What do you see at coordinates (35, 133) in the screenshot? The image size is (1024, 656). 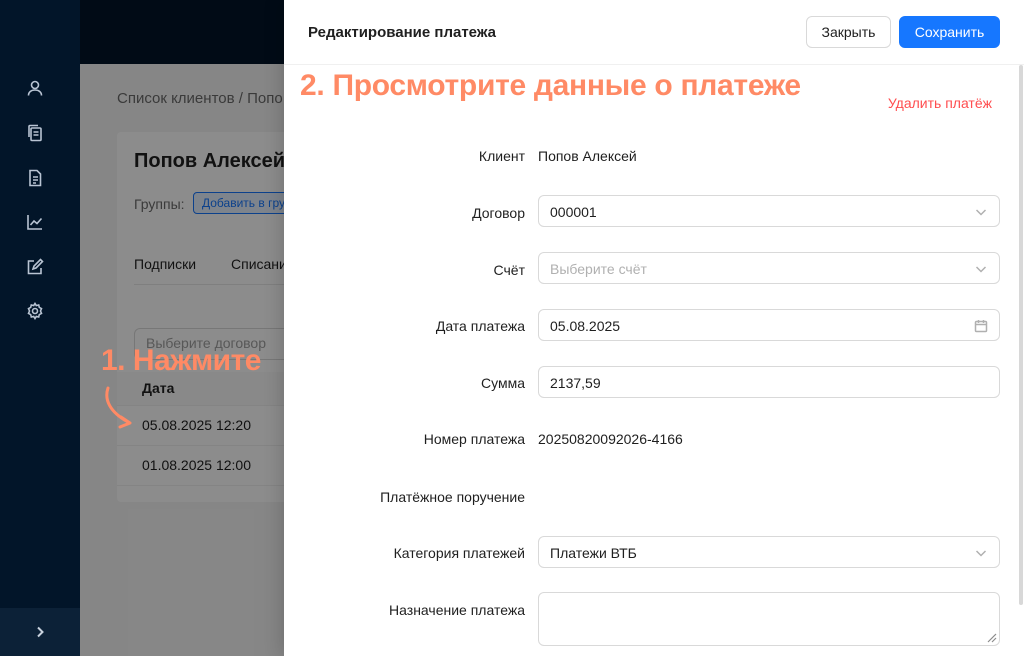 I see `copy-documents-icon` at bounding box center [35, 133].